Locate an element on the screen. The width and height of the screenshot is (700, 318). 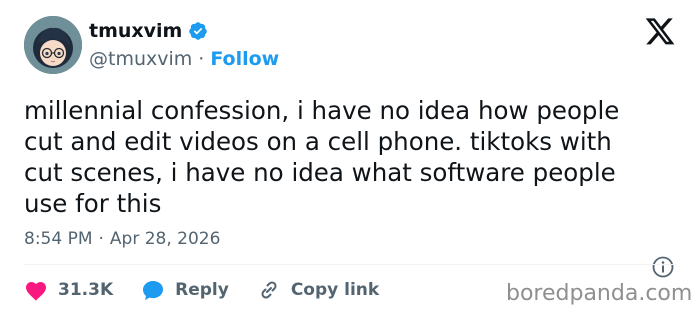
action-bar: 31.3K Reply Copy link is located at coordinates (215, 290).